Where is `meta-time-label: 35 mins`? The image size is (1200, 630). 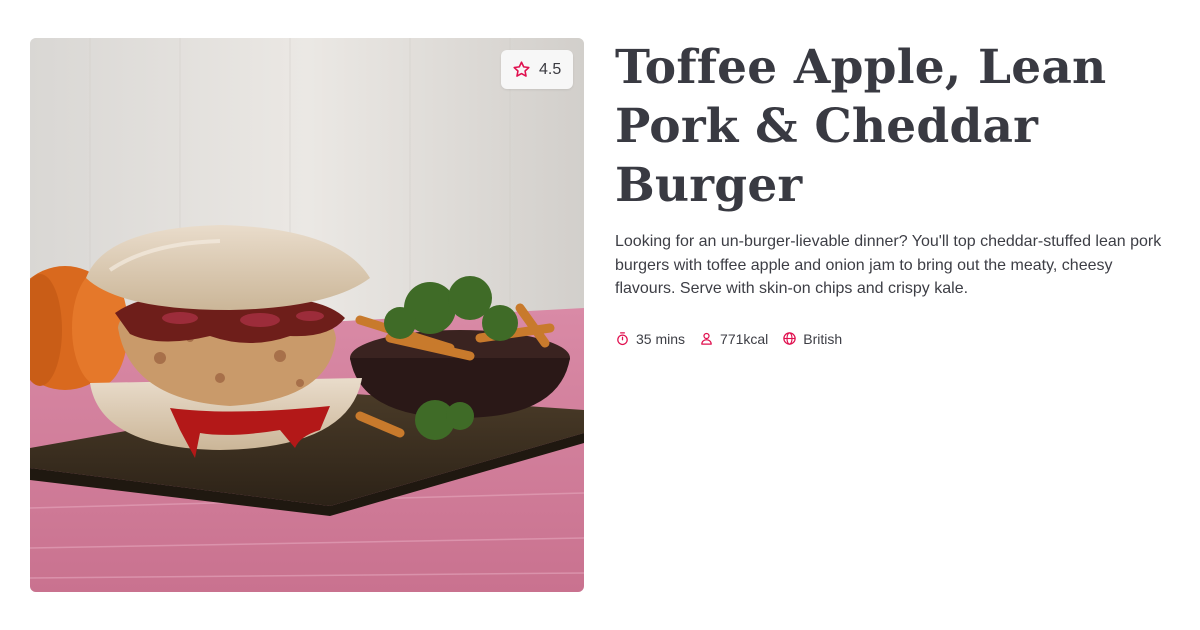 meta-time-label: 35 mins is located at coordinates (661, 338).